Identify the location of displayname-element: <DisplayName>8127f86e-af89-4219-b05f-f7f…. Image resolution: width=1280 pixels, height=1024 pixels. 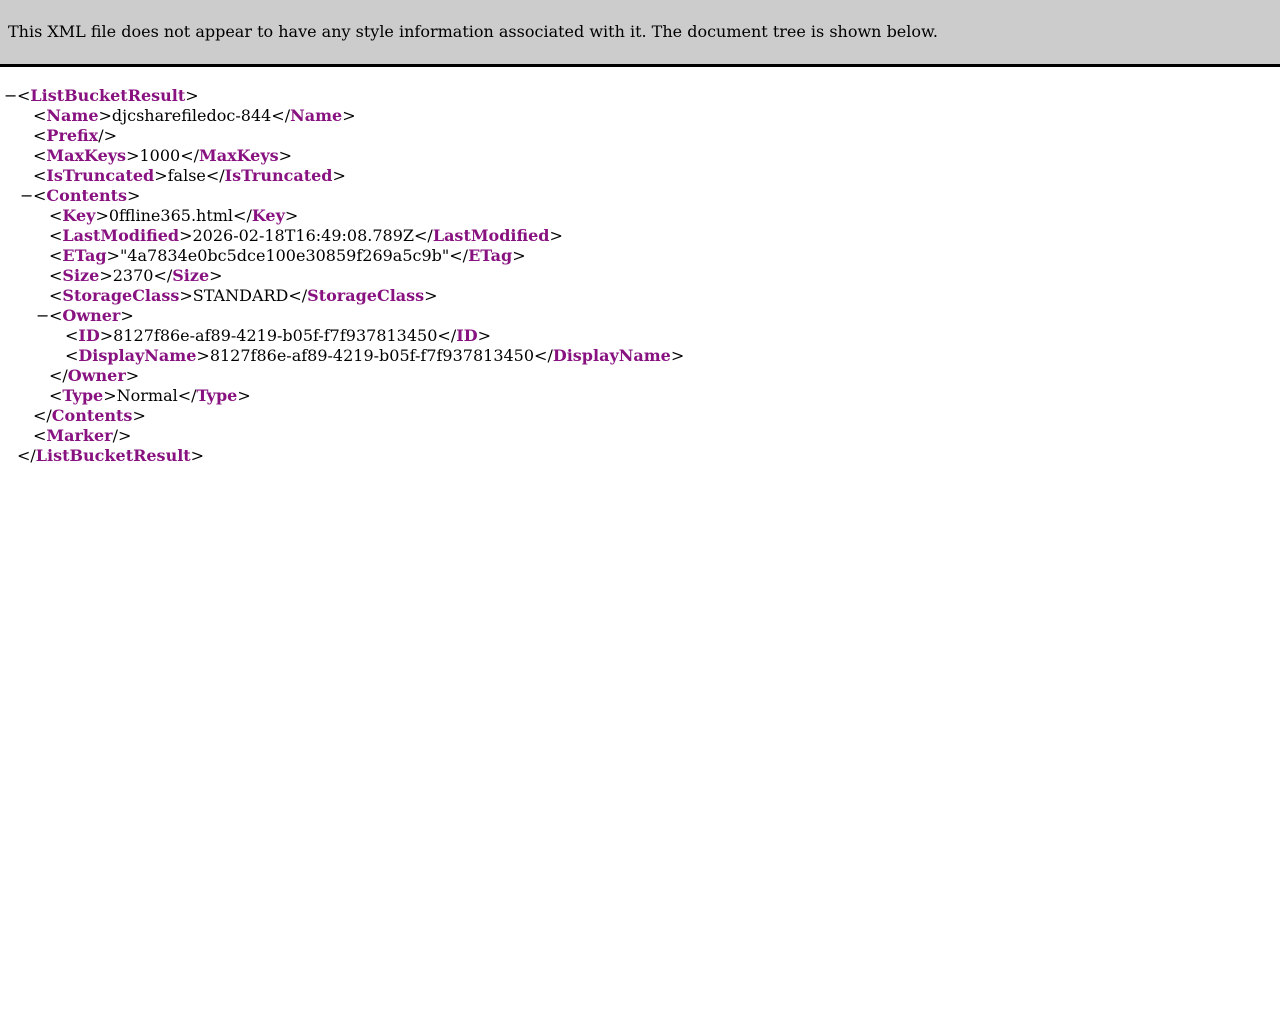
(375, 355).